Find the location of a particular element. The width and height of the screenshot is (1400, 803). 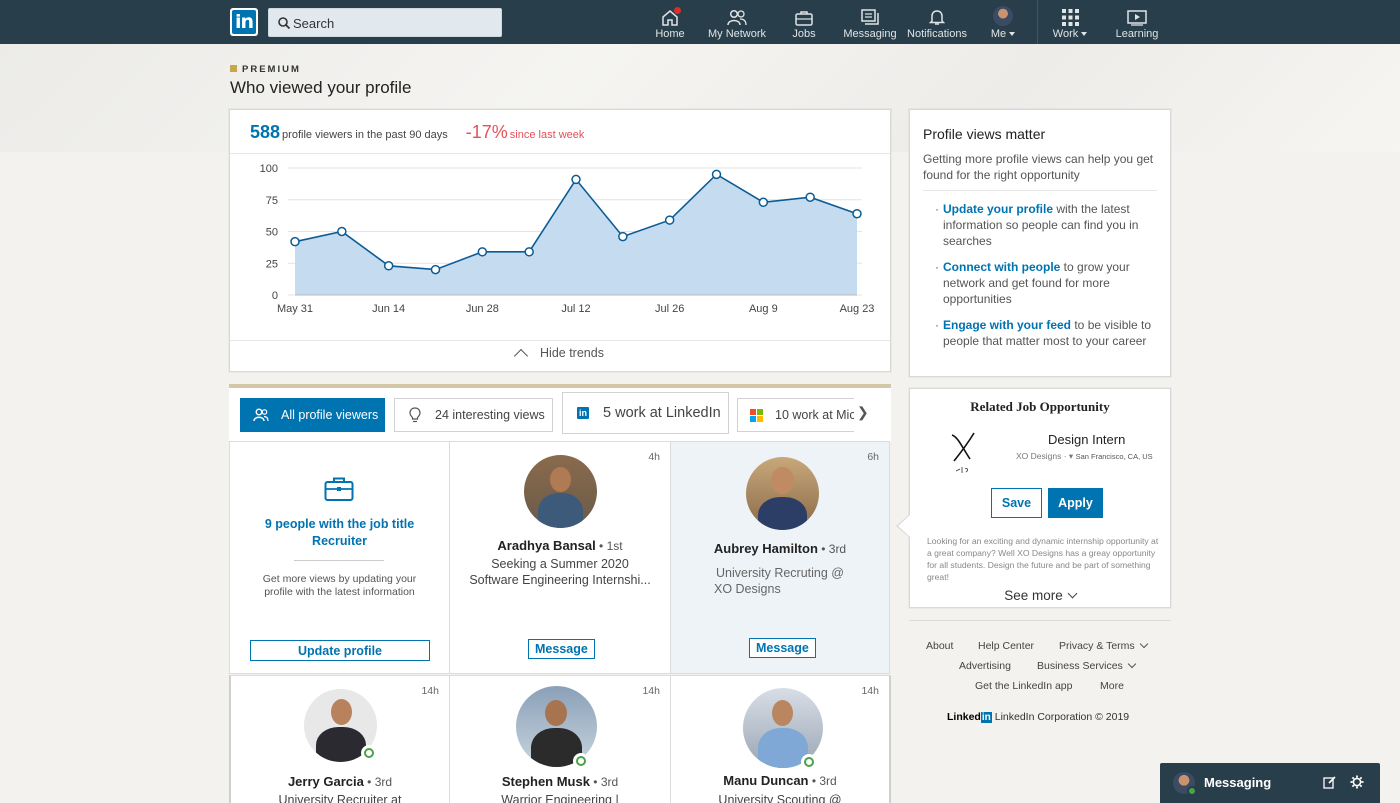

network-icon is located at coordinates (737, 16).